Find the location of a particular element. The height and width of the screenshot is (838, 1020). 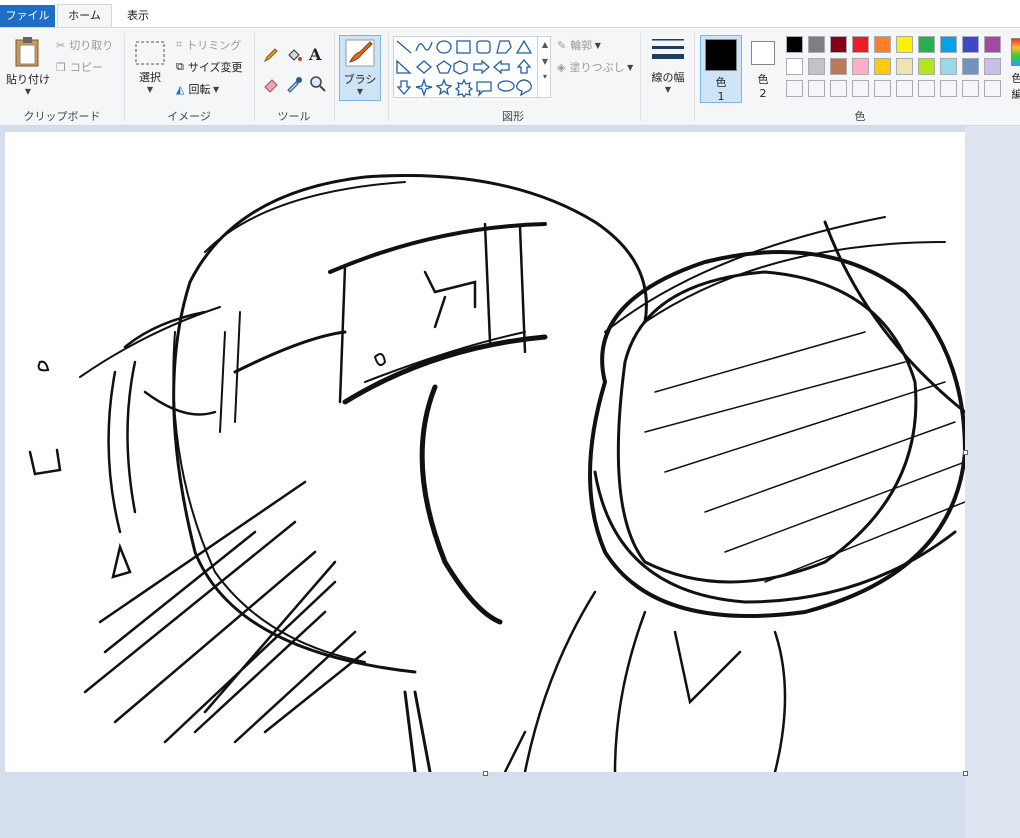

tab-home: ホーム is located at coordinates (84, 15).